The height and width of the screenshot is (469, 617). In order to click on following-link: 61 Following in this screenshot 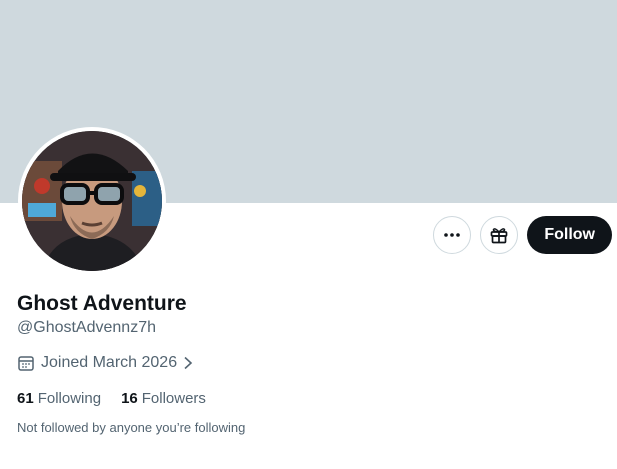, I will do `click(59, 398)`.